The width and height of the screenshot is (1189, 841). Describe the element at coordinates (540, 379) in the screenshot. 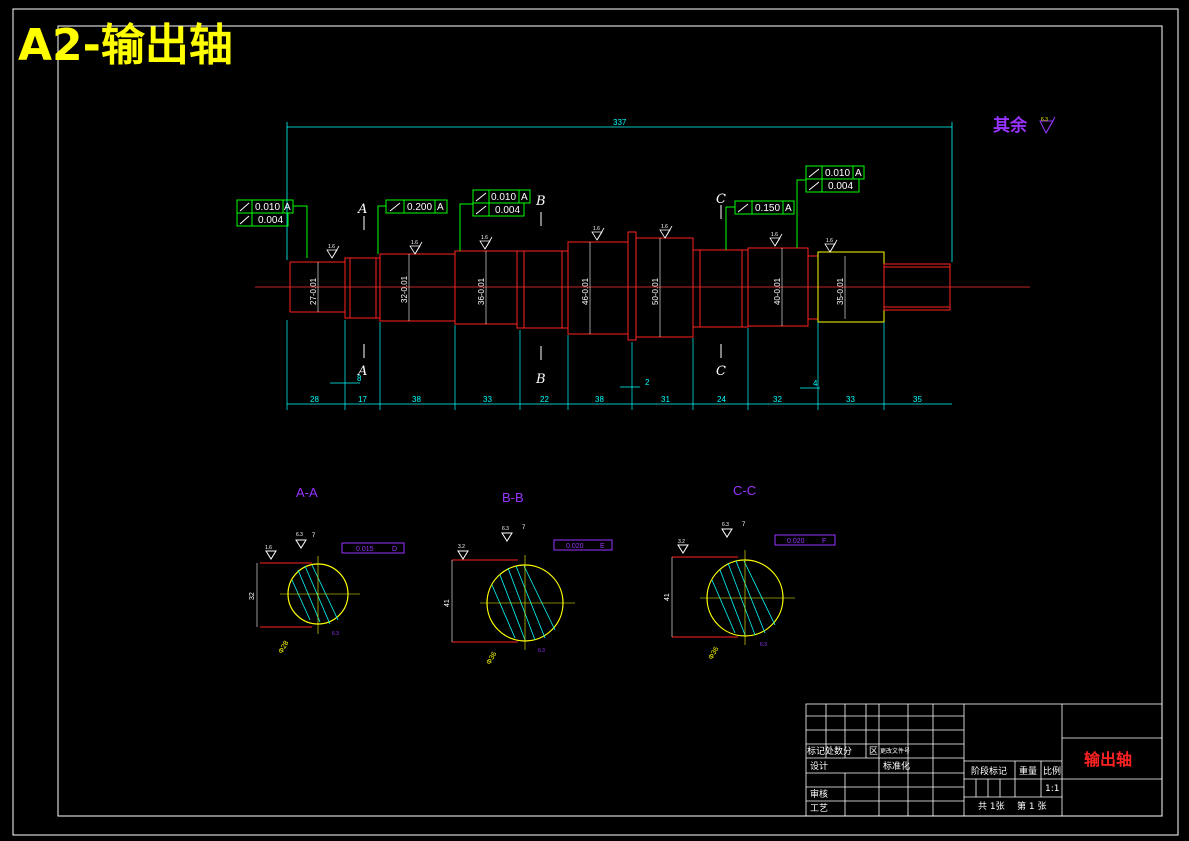

I see `section-mark-b-bottom: B` at that location.